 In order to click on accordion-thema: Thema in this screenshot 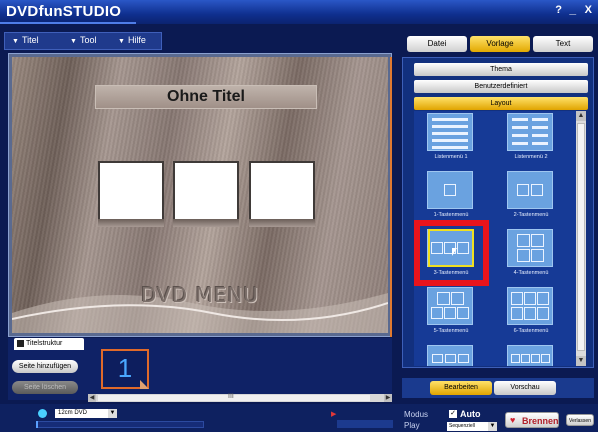, I will do `click(501, 69)`.